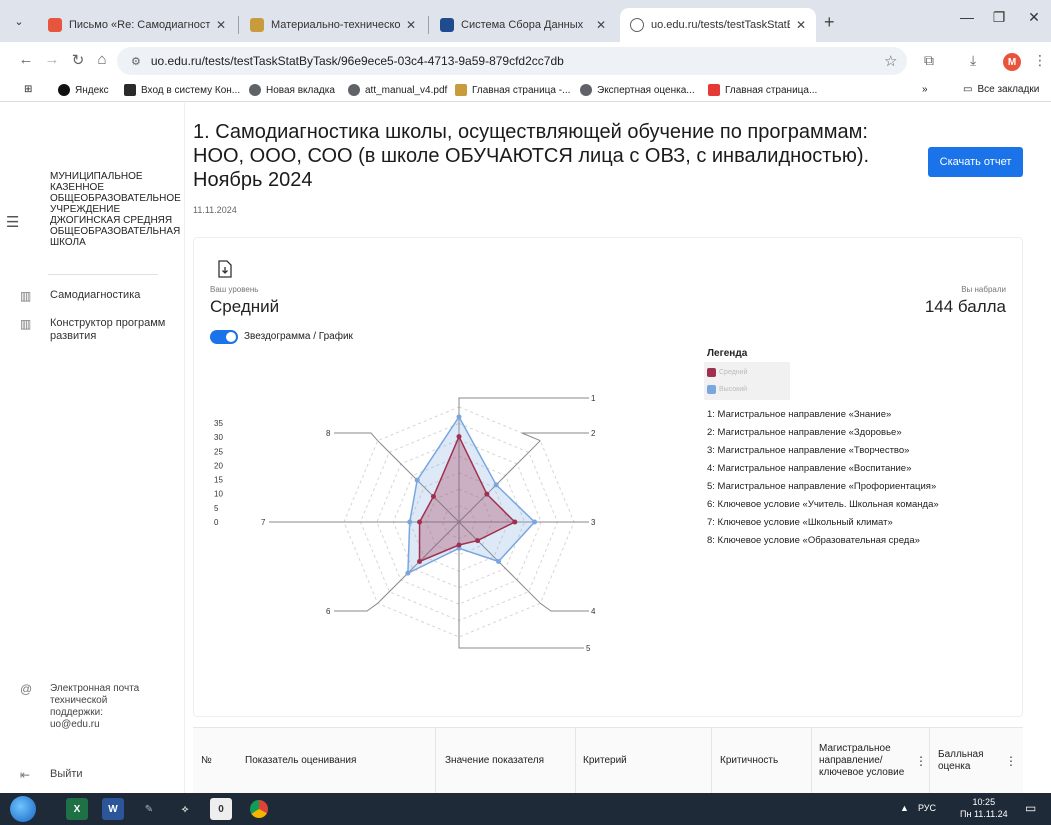 The image size is (1051, 825). I want to click on tab-material: Материально-техническое об ✕, so click(333, 25).